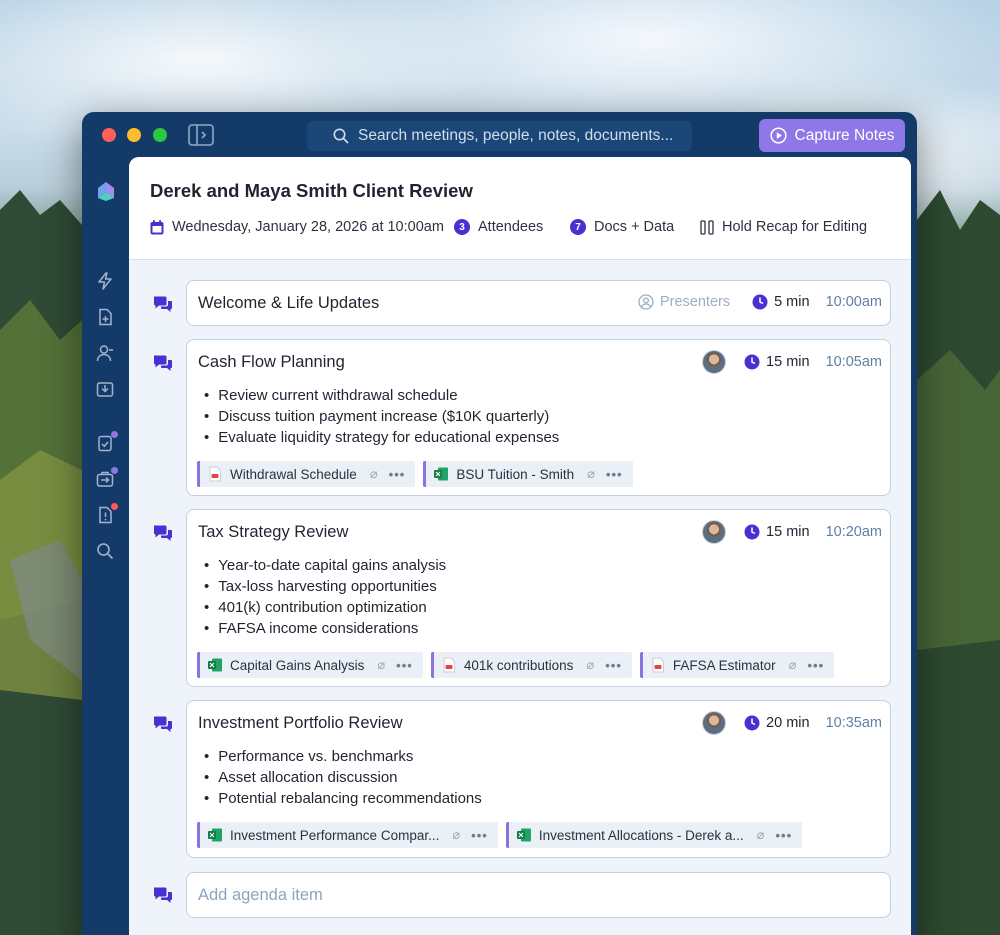 The width and height of the screenshot is (1000, 935). What do you see at coordinates (325, 607) in the screenshot?
I see `bullet-item: 401(k) contribution optimization` at bounding box center [325, 607].